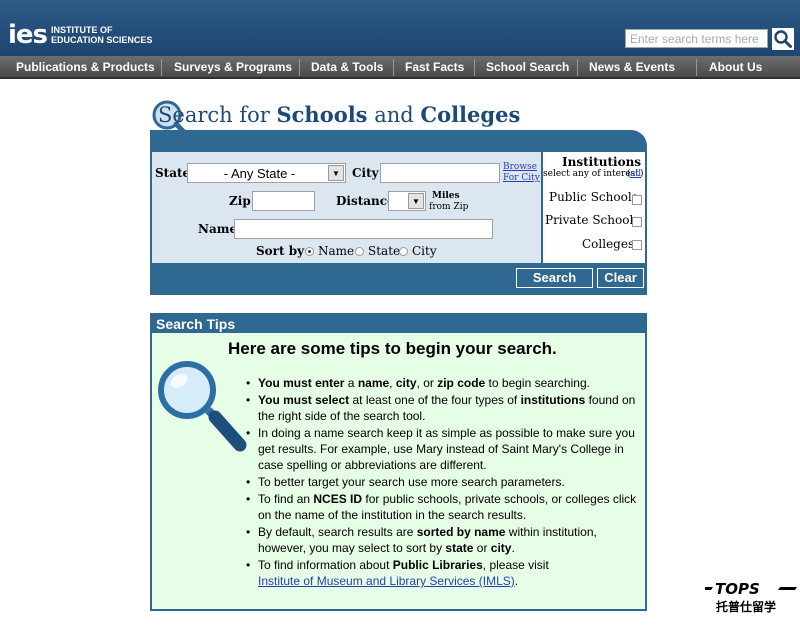 This screenshot has height=625, width=800. Describe the element at coordinates (461, 532) in the screenshot. I see `tip-text: sorted by name` at that location.